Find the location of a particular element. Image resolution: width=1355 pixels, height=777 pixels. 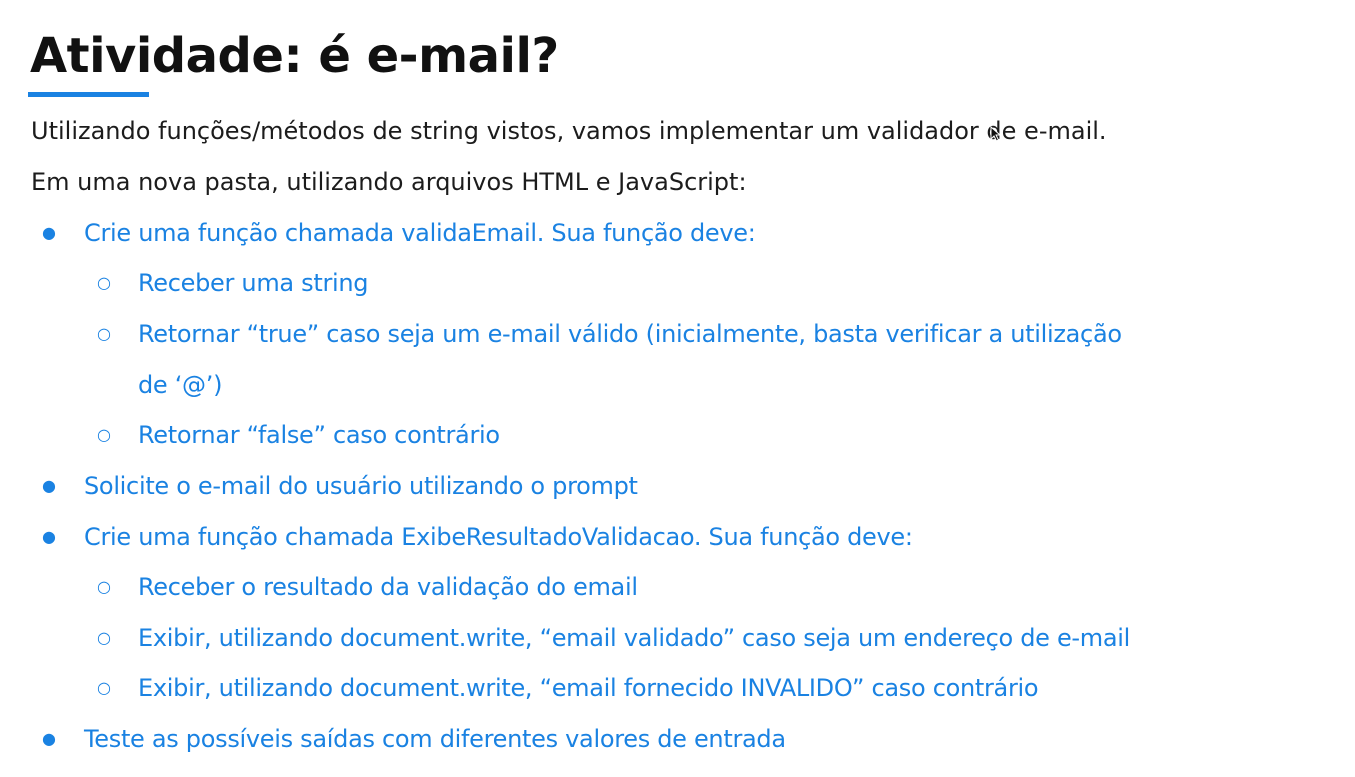

title-underline is located at coordinates (88, 94).